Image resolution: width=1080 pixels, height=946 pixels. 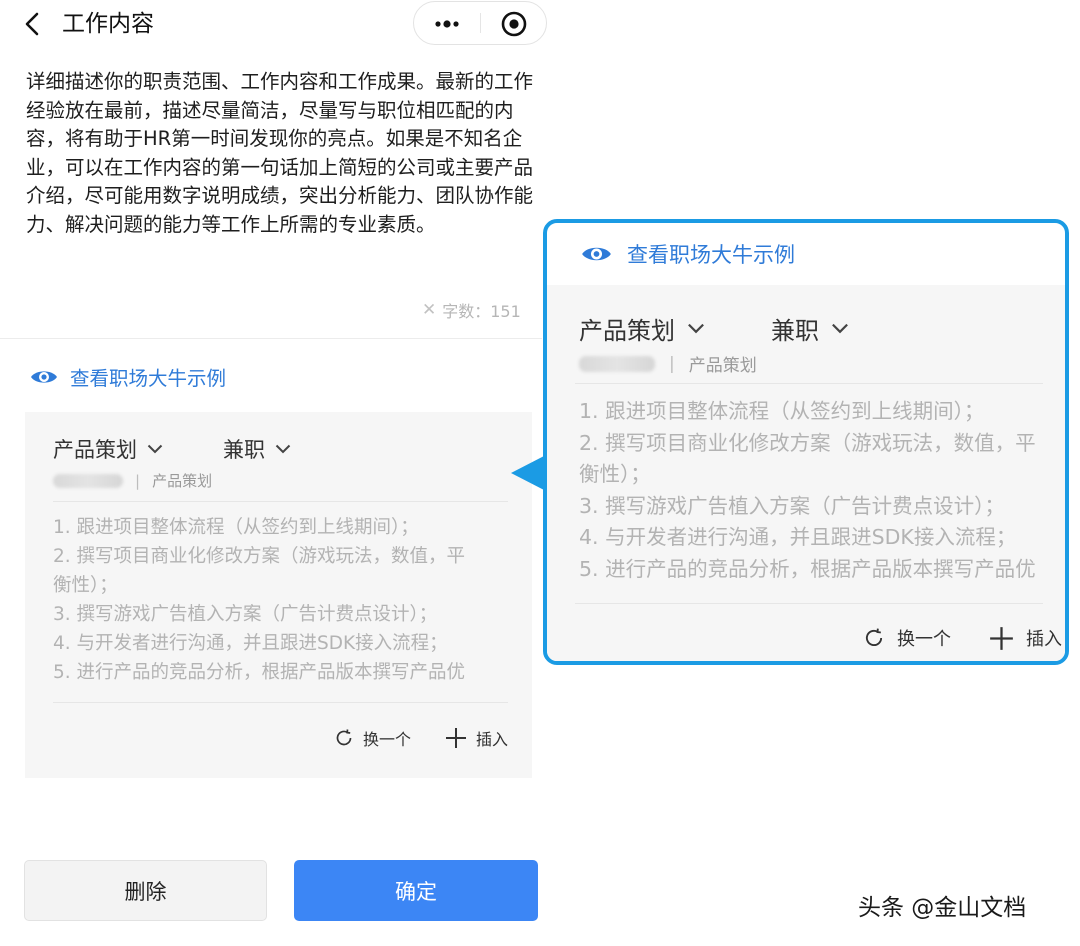 What do you see at coordinates (274, 25) in the screenshot?
I see `top-bar: 工作内容` at bounding box center [274, 25].